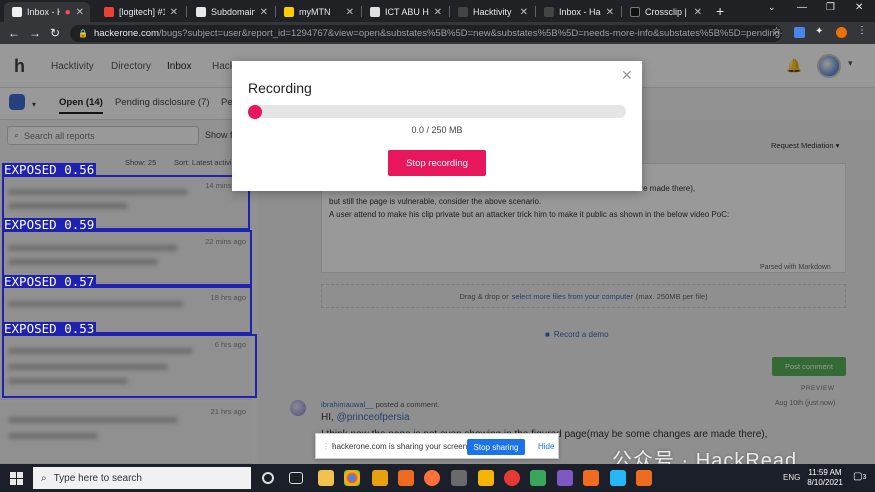  I want to click on forward-arrow-icon: →, so click(35, 33).